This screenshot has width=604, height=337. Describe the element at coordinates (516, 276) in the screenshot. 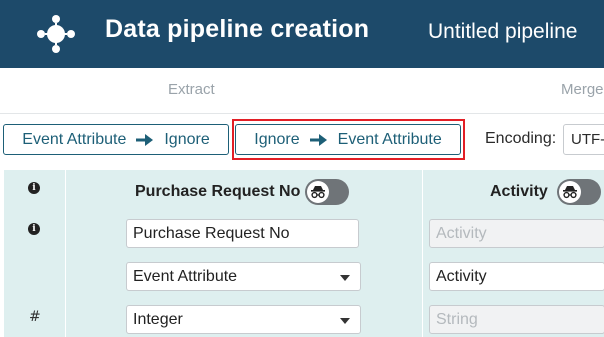

I see `attribute-type-select: Activity` at that location.